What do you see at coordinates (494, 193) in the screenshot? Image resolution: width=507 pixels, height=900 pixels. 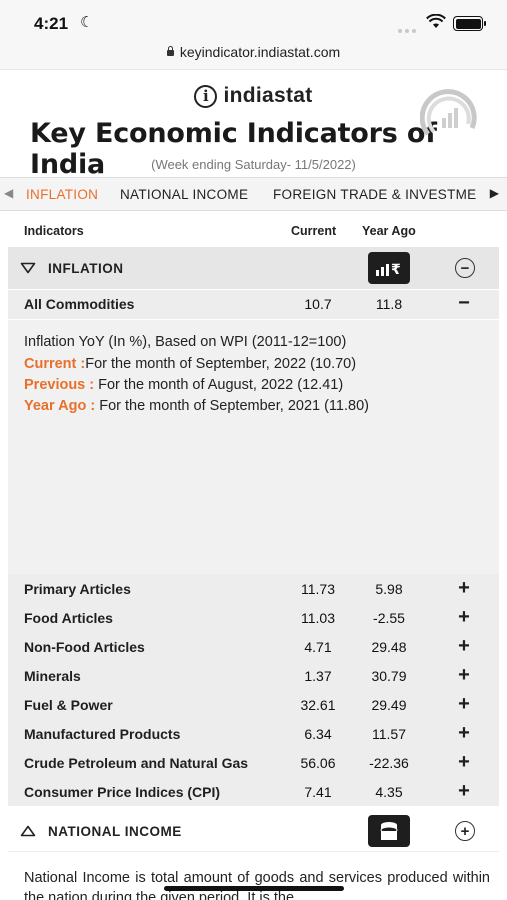 I see `tabs-right-arrow-icon: ▶` at bounding box center [494, 193].